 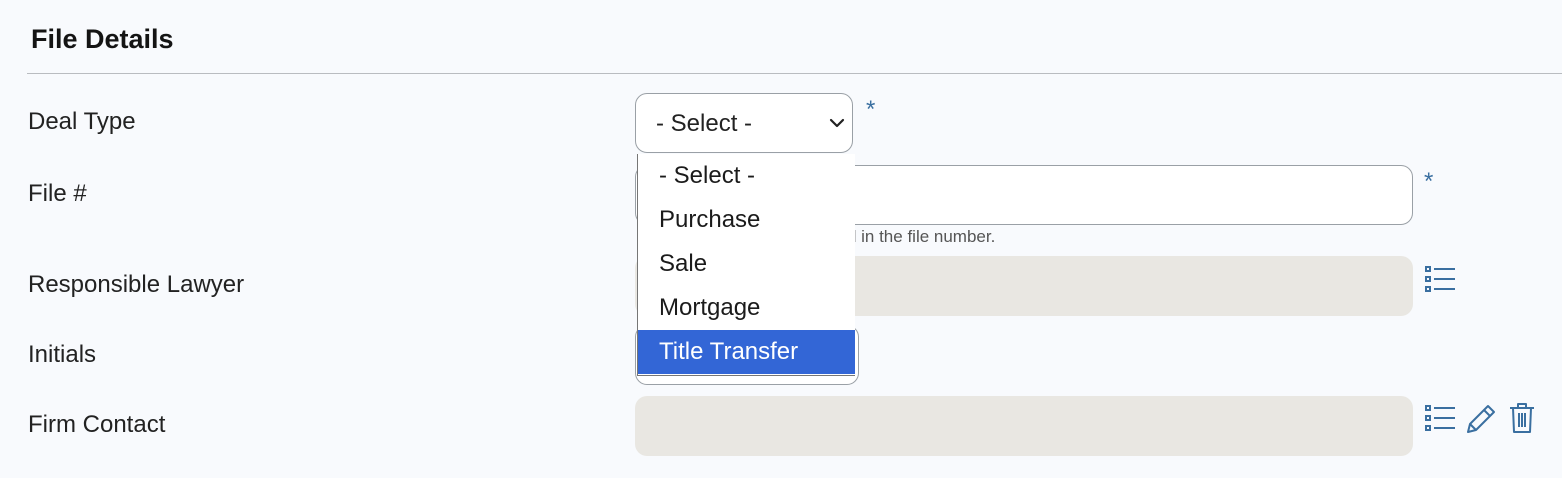 What do you see at coordinates (82, 121) in the screenshot?
I see `deal-type-label: Deal Type` at bounding box center [82, 121].